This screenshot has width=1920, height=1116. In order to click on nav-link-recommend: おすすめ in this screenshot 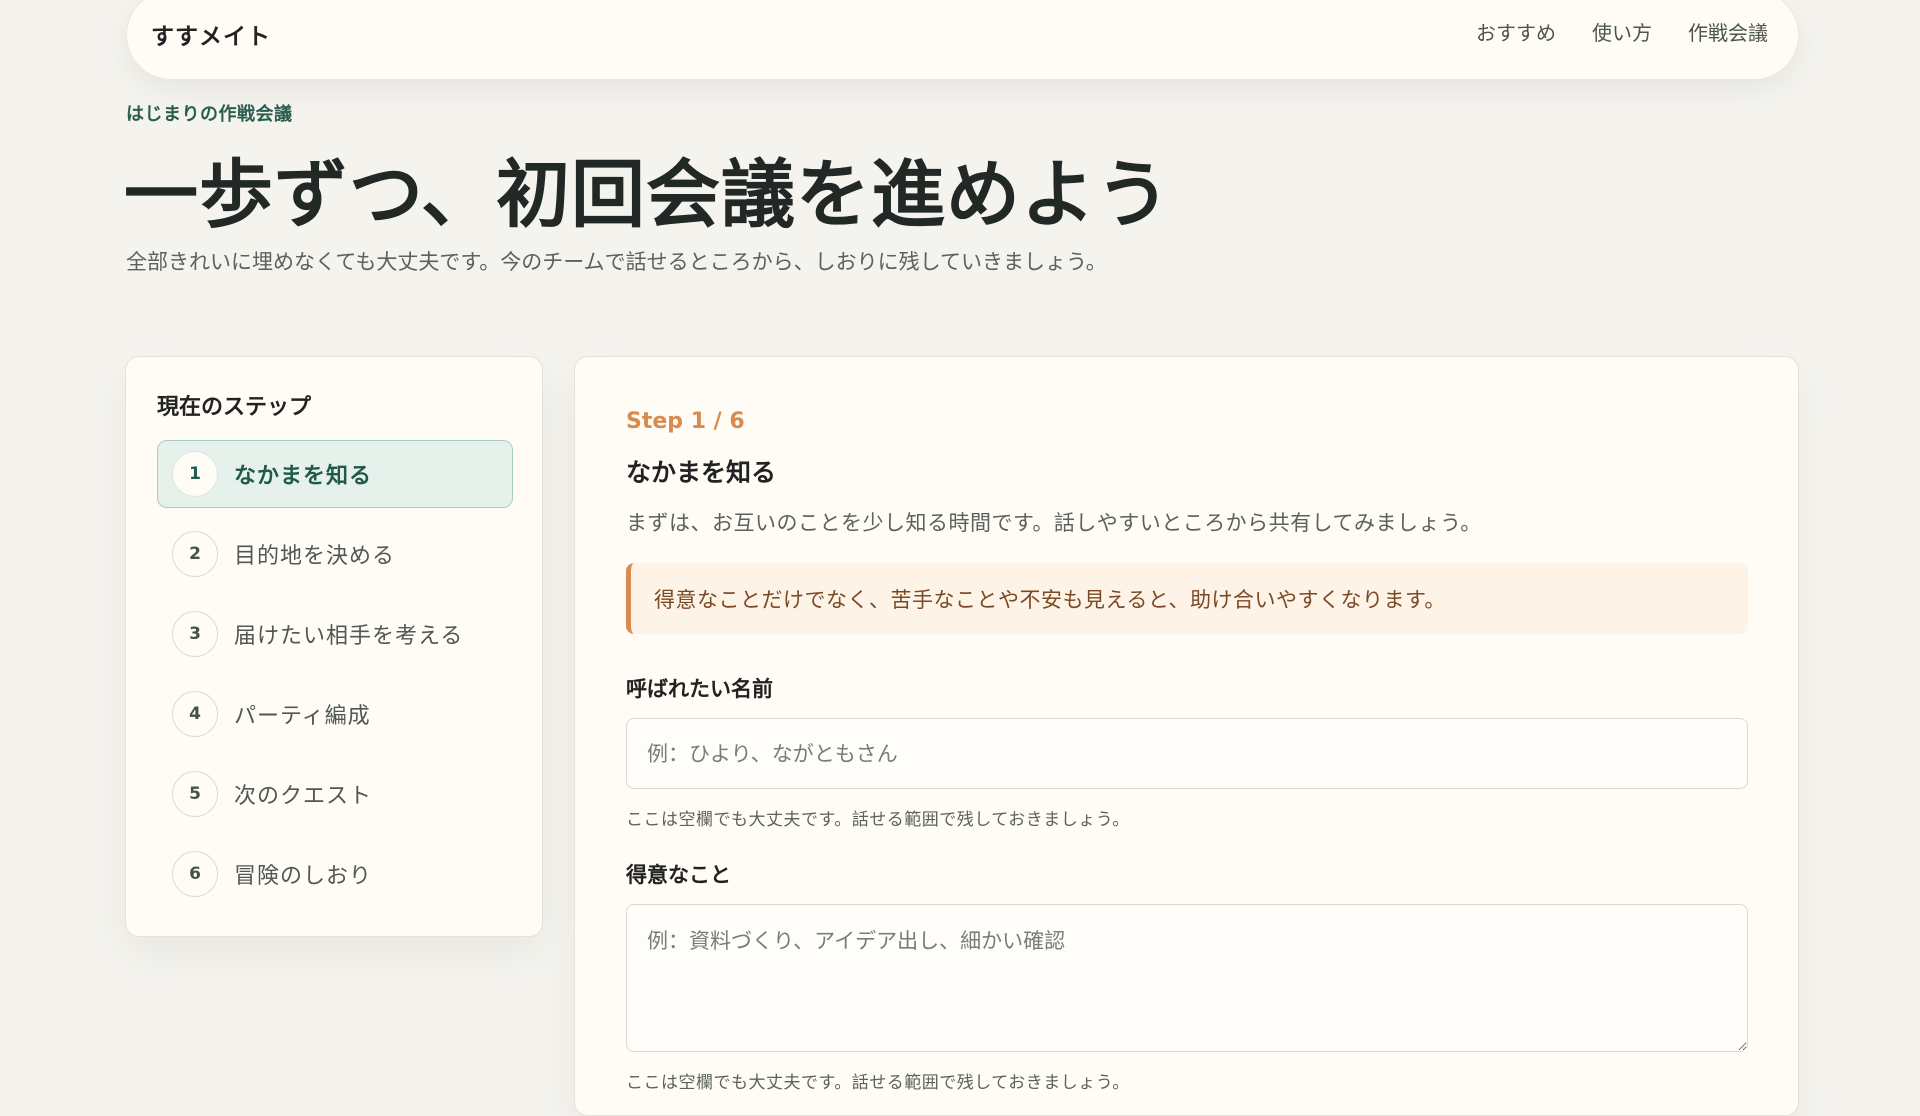, I will do `click(1516, 31)`.